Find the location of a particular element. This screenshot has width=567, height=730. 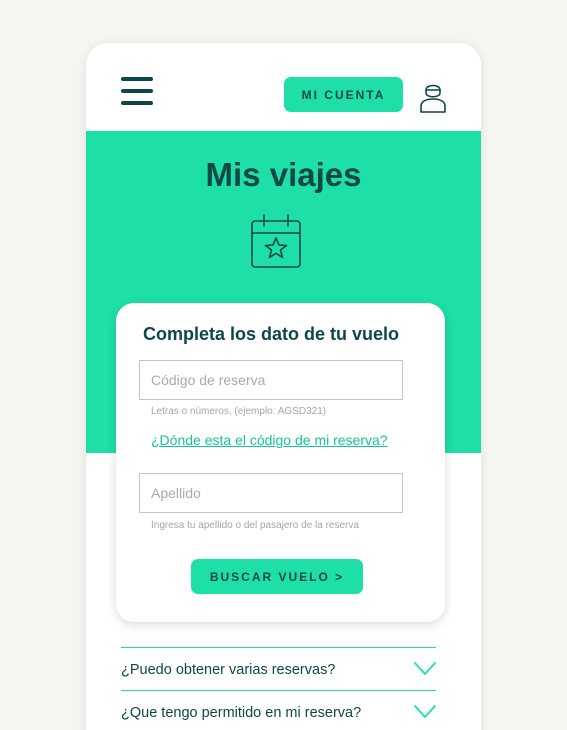

booking-code-hint: Letras o números, (ejemplo: AGSD321) is located at coordinates (239, 411).